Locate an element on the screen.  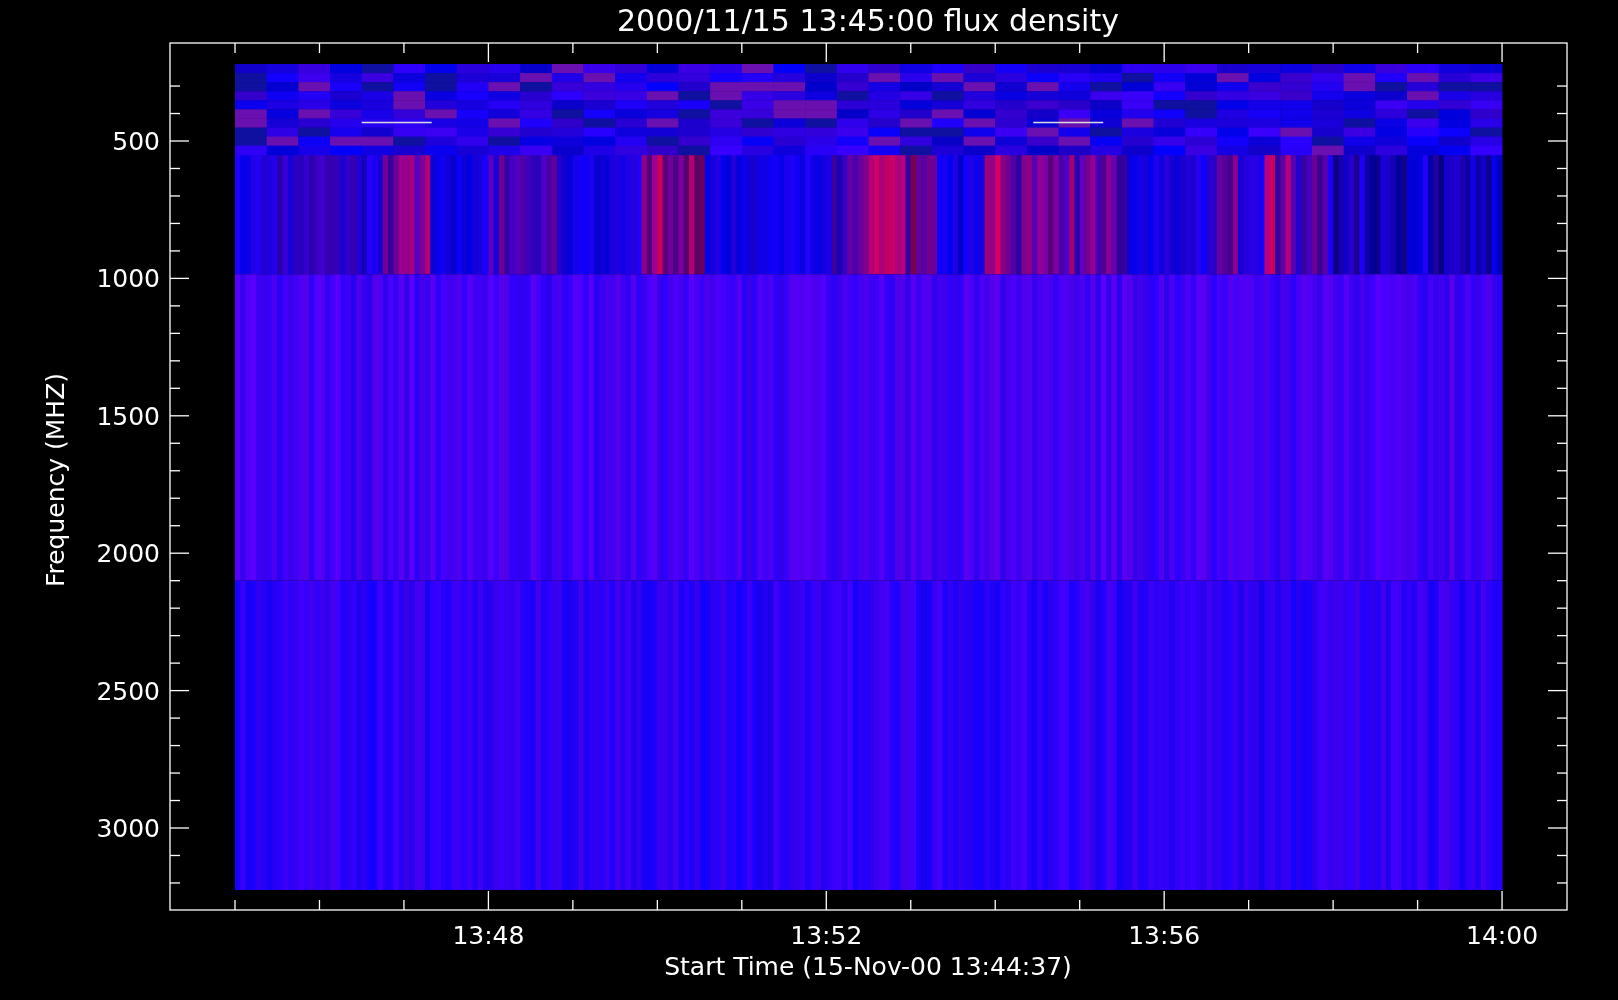
tick-label: 2000 is located at coordinates (128, 554).